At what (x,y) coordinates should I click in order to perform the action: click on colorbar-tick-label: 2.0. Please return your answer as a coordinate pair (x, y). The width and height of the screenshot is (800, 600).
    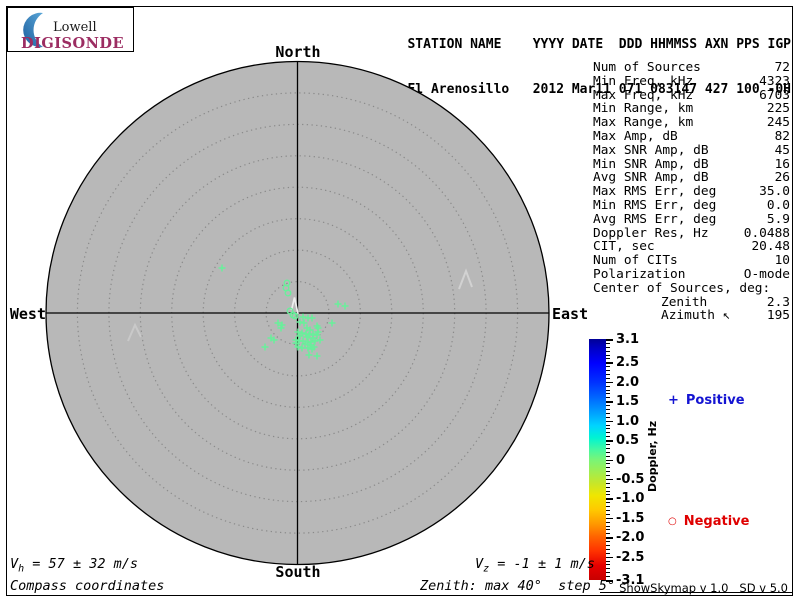
    Looking at the image, I should click on (628, 382).